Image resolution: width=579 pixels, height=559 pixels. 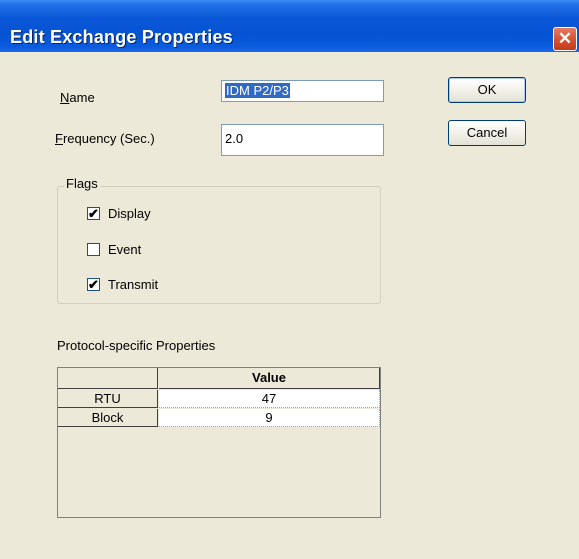 I want to click on dialog-title: Edit Exchange Properties, so click(x=121, y=37).